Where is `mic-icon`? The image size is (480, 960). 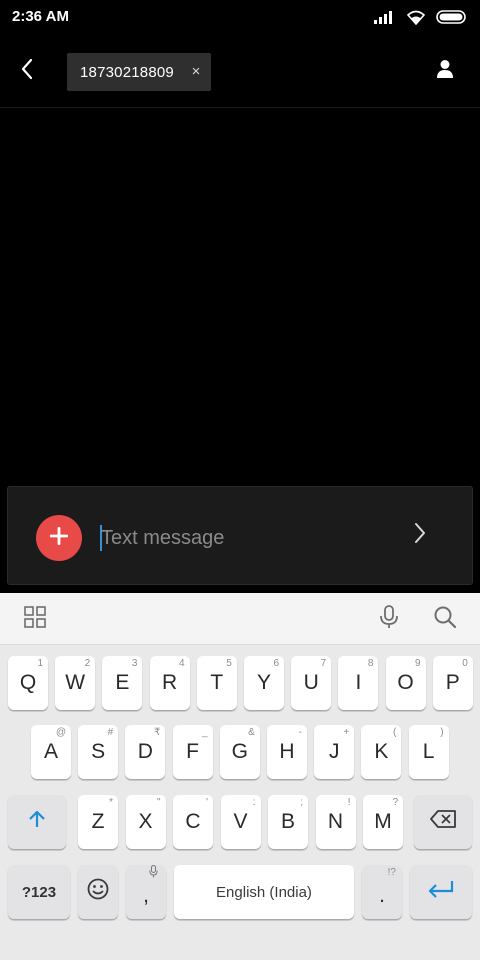
mic-icon is located at coordinates (389, 619).